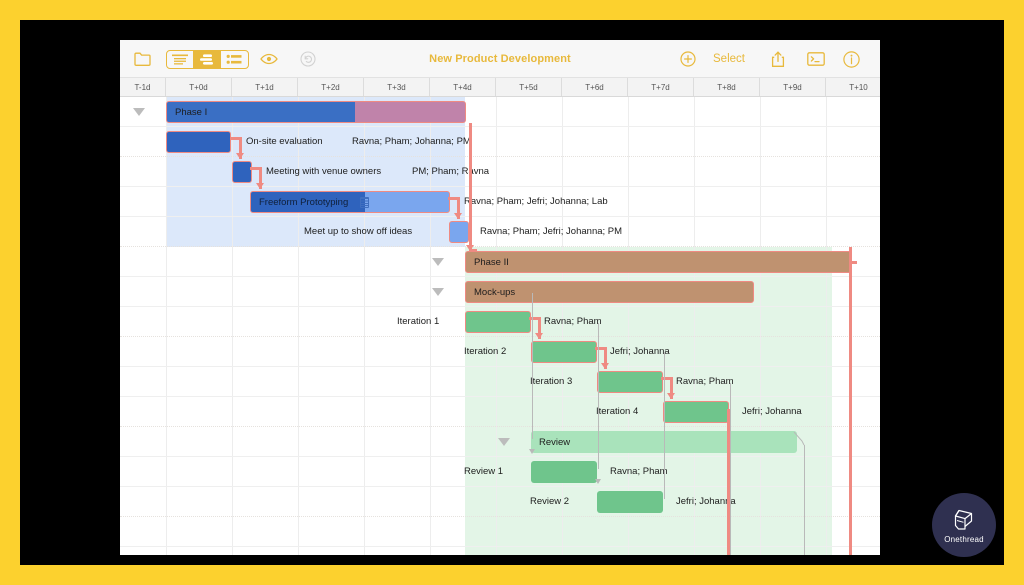 The height and width of the screenshot is (585, 1024). I want to click on bar-label: Mock-ups, so click(495, 292).